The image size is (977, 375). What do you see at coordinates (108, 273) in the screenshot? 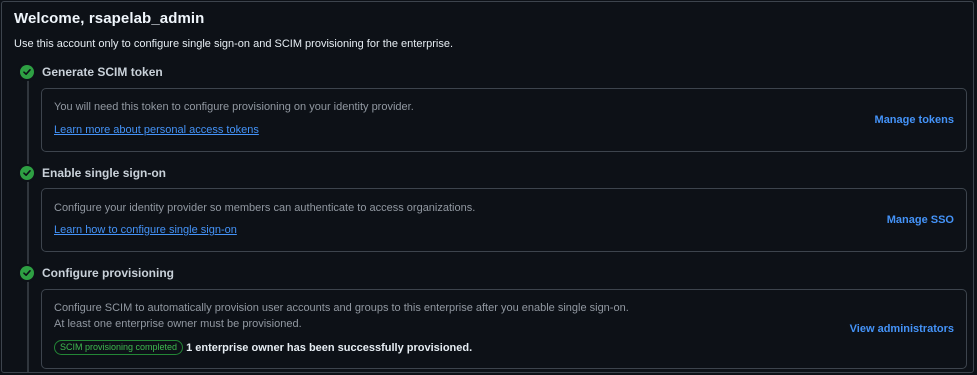
I see `step-title-configure-provisioning: Configure provisioning` at bounding box center [108, 273].